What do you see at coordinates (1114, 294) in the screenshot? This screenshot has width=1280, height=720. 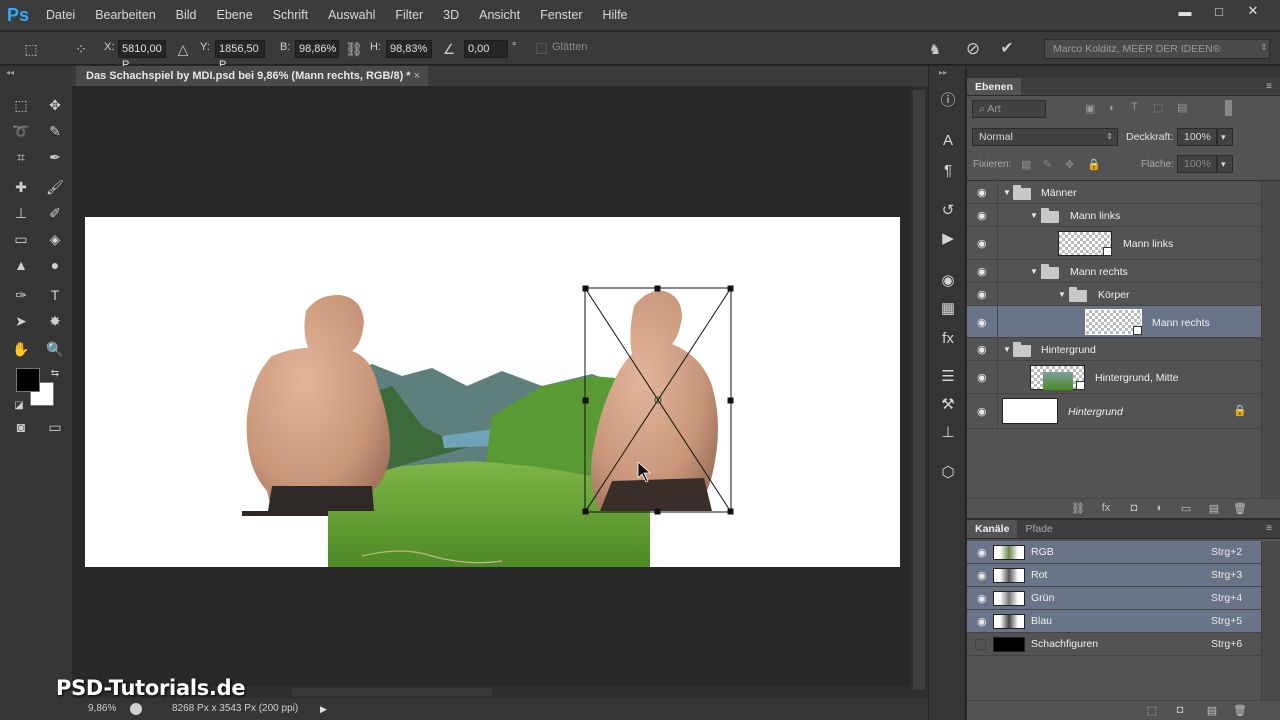 I see `layer-row: ◉ ▼ Körper` at bounding box center [1114, 294].